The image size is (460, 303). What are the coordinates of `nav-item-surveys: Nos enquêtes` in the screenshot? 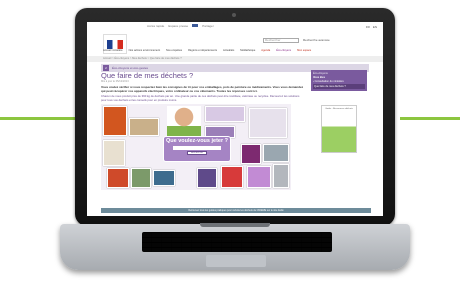 It's located at (174, 50).